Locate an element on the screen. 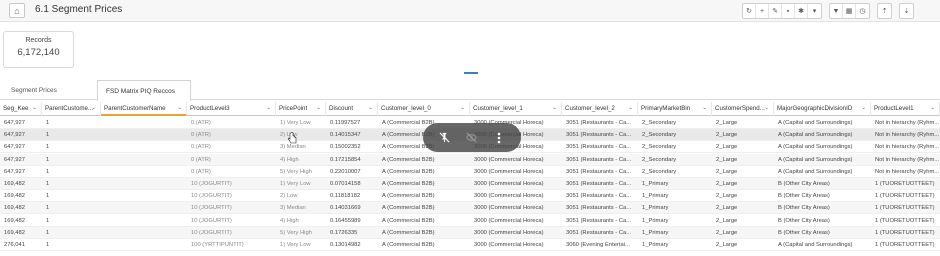  delete-icon: ▪ is located at coordinates (788, 11).